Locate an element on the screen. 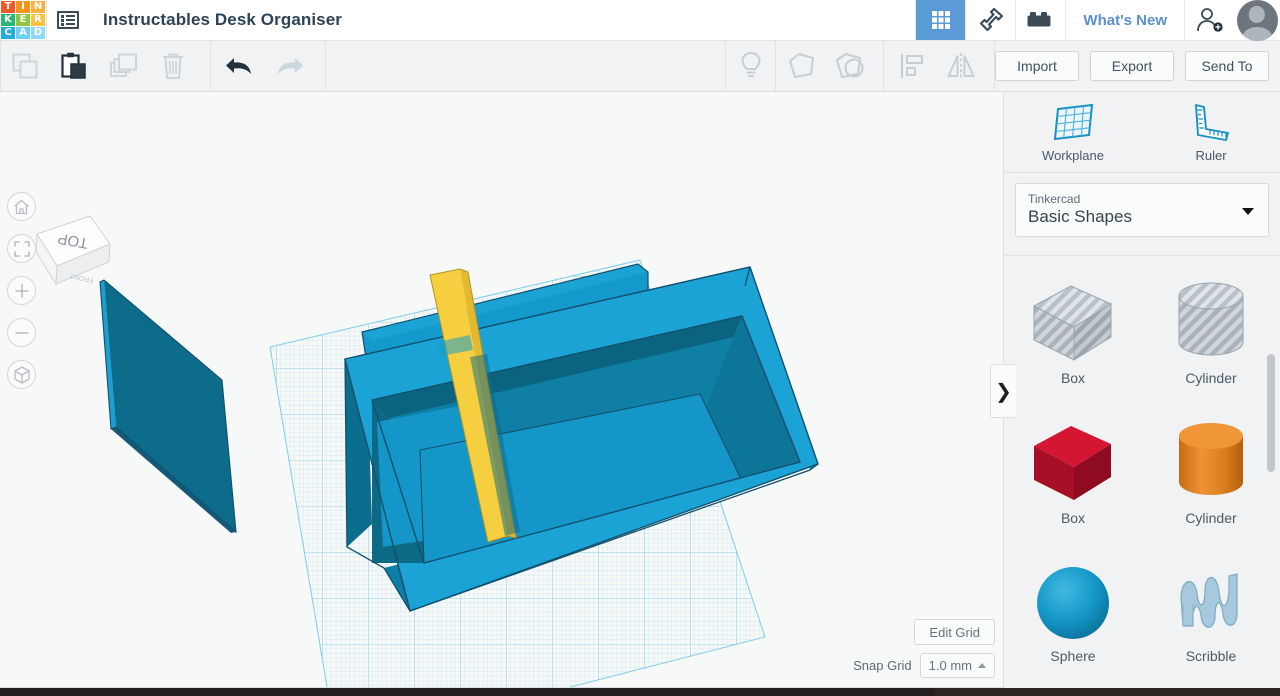 Image resolution: width=1280 pixels, height=696 pixels. duplicate-icon is located at coordinates (123, 65).